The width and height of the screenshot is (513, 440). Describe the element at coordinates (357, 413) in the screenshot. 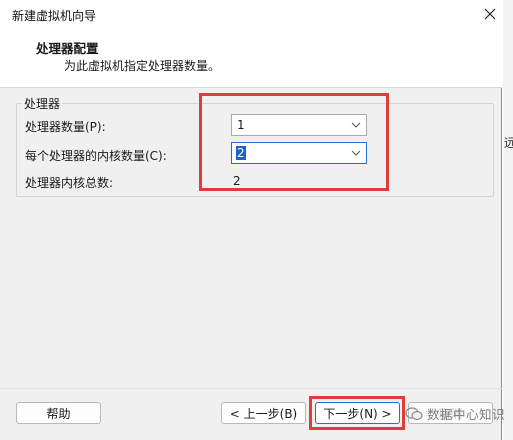

I see `next-button: 下一步(N) >` at that location.